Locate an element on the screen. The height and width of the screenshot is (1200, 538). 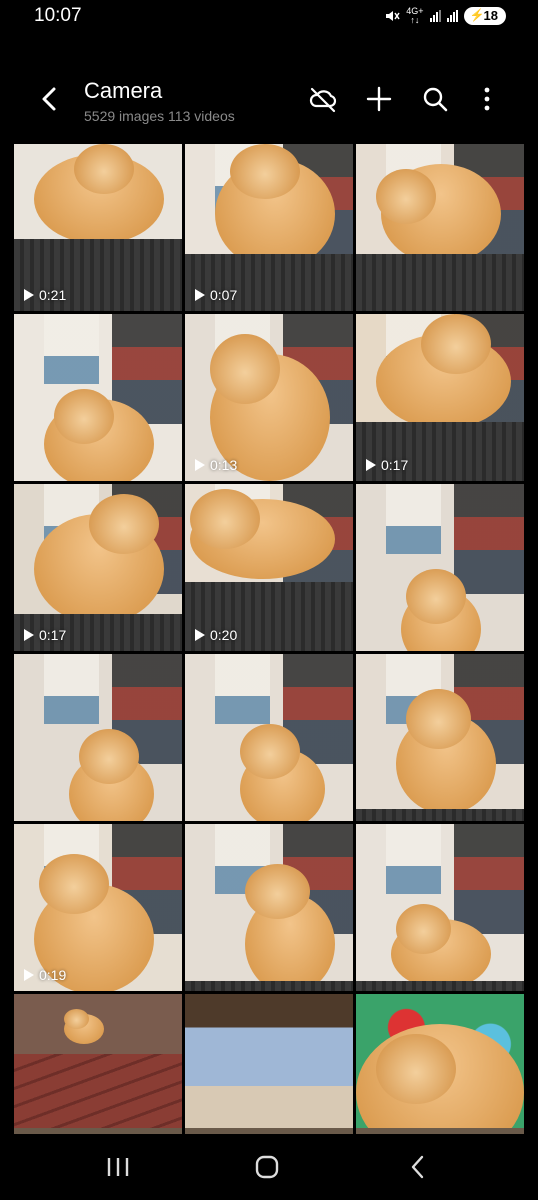
video-duration: 0:07 is located at coordinates (216, 295).